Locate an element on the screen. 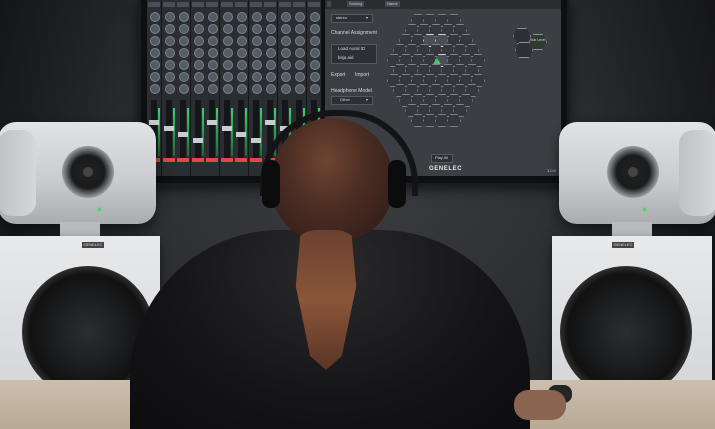  import-button: Import is located at coordinates (362, 75).